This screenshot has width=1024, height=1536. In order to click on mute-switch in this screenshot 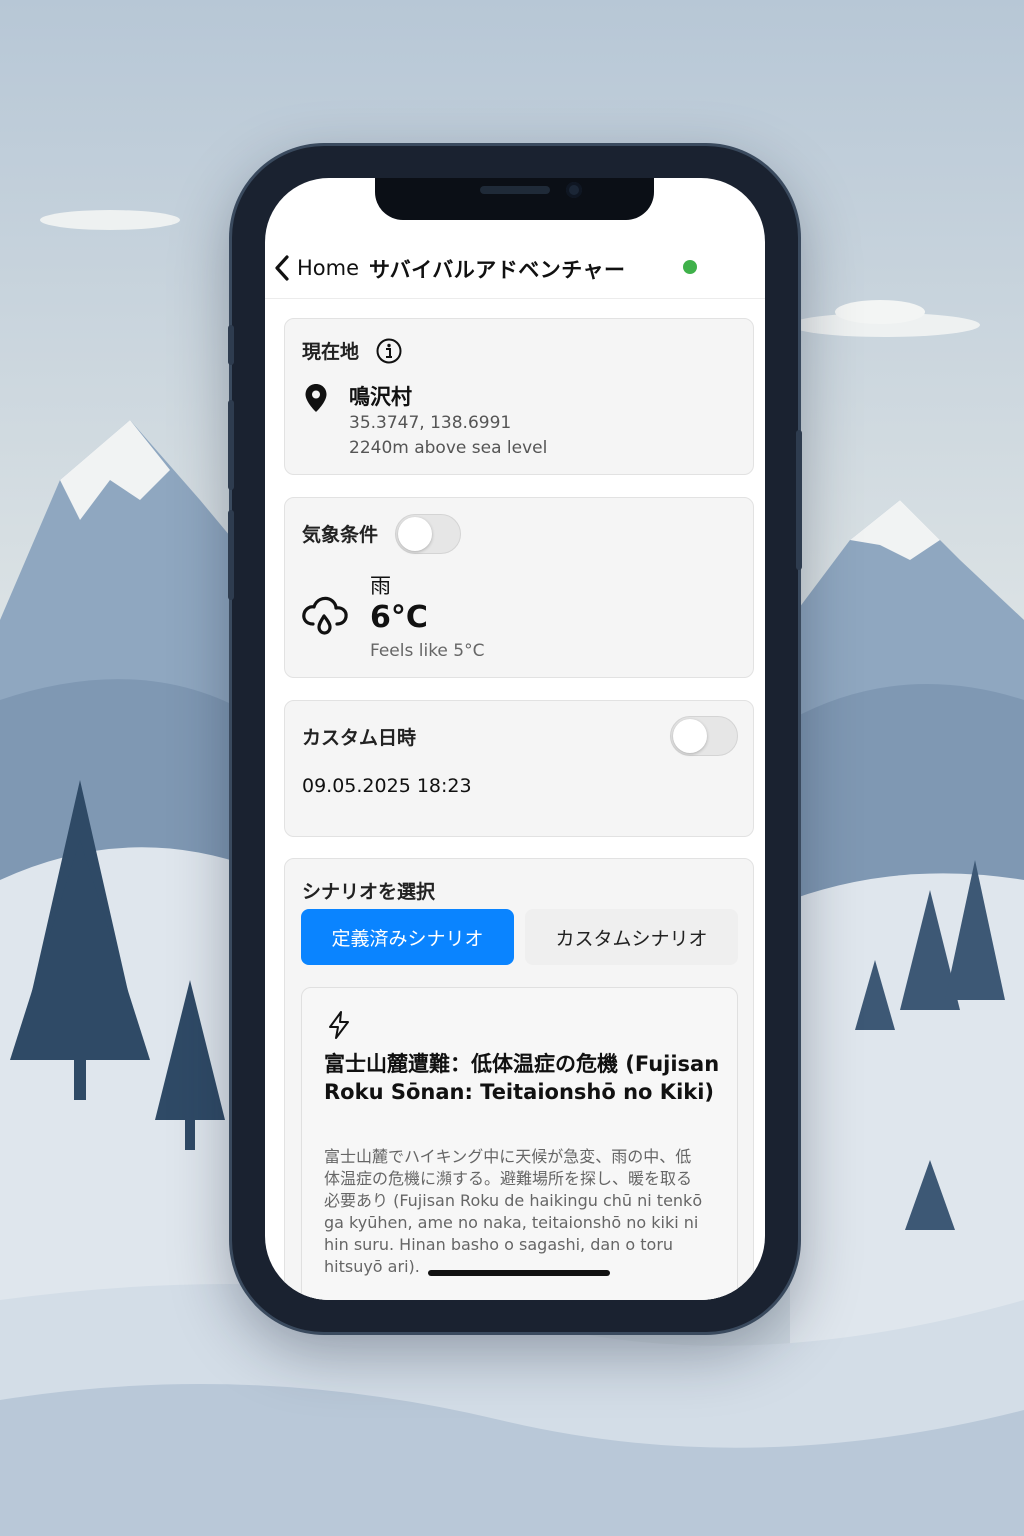, I will do `click(231, 345)`.